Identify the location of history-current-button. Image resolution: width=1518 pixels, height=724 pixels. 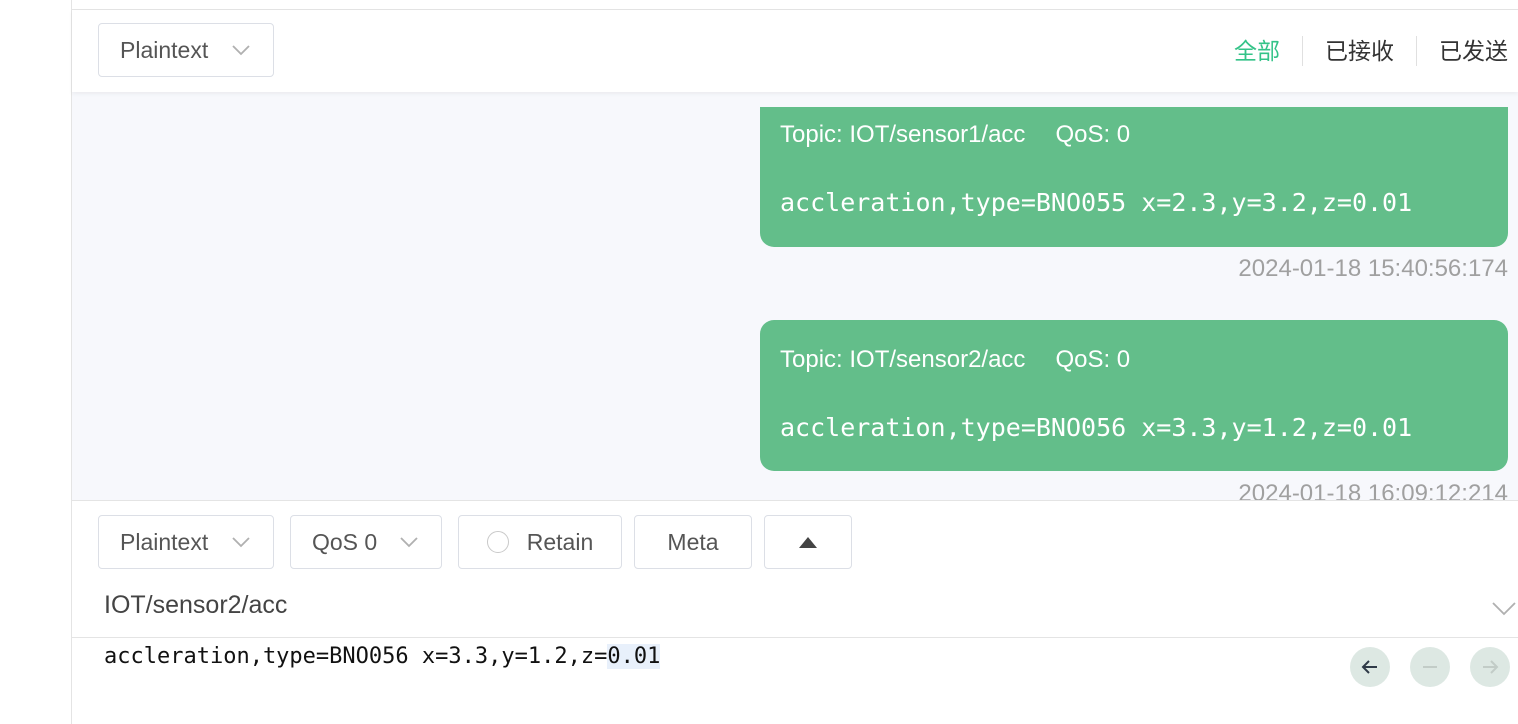
(1430, 667).